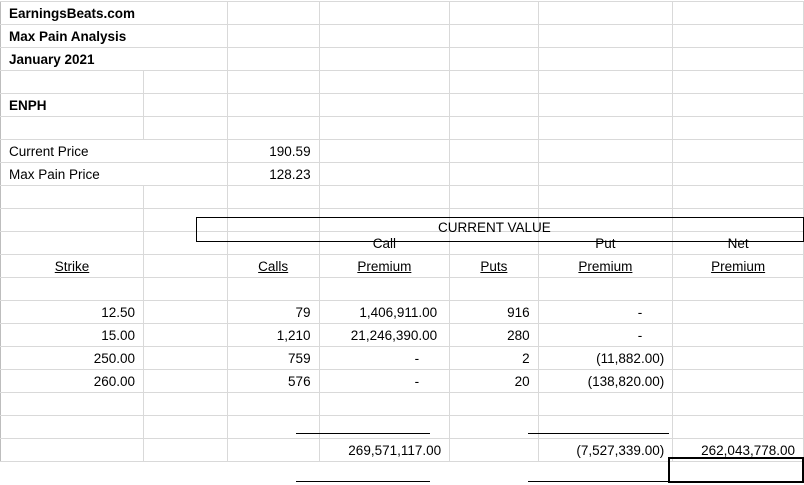 This screenshot has height=485, width=804. I want to click on cell: Max Pain Price, so click(72, 174).